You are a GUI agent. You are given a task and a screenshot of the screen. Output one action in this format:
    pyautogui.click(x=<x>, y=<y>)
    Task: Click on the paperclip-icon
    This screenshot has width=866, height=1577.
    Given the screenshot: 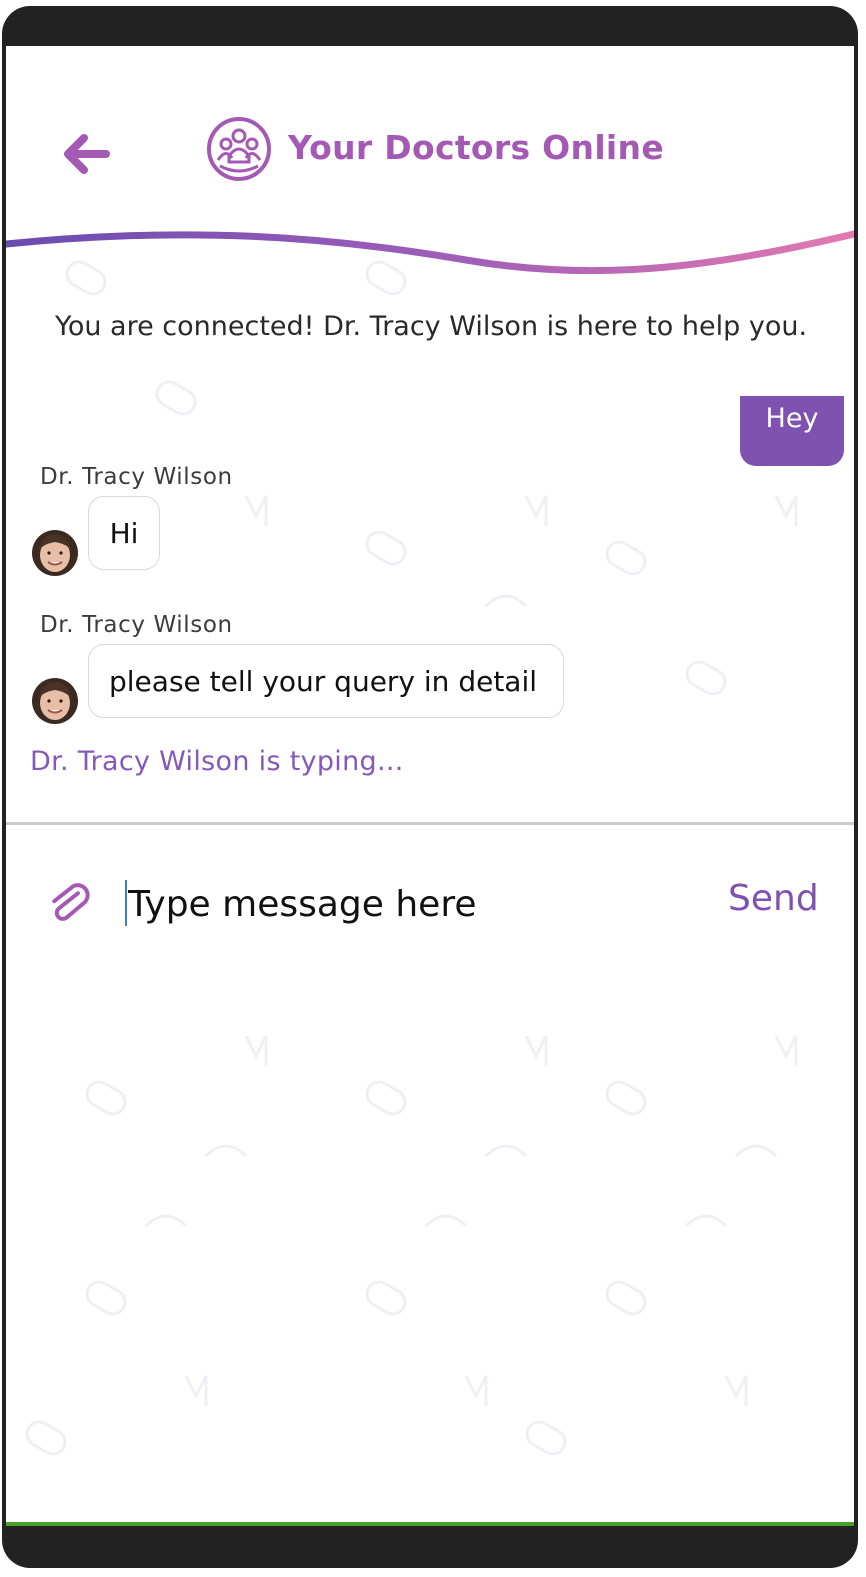 What is the action you would take?
    pyautogui.click(x=71, y=902)
    